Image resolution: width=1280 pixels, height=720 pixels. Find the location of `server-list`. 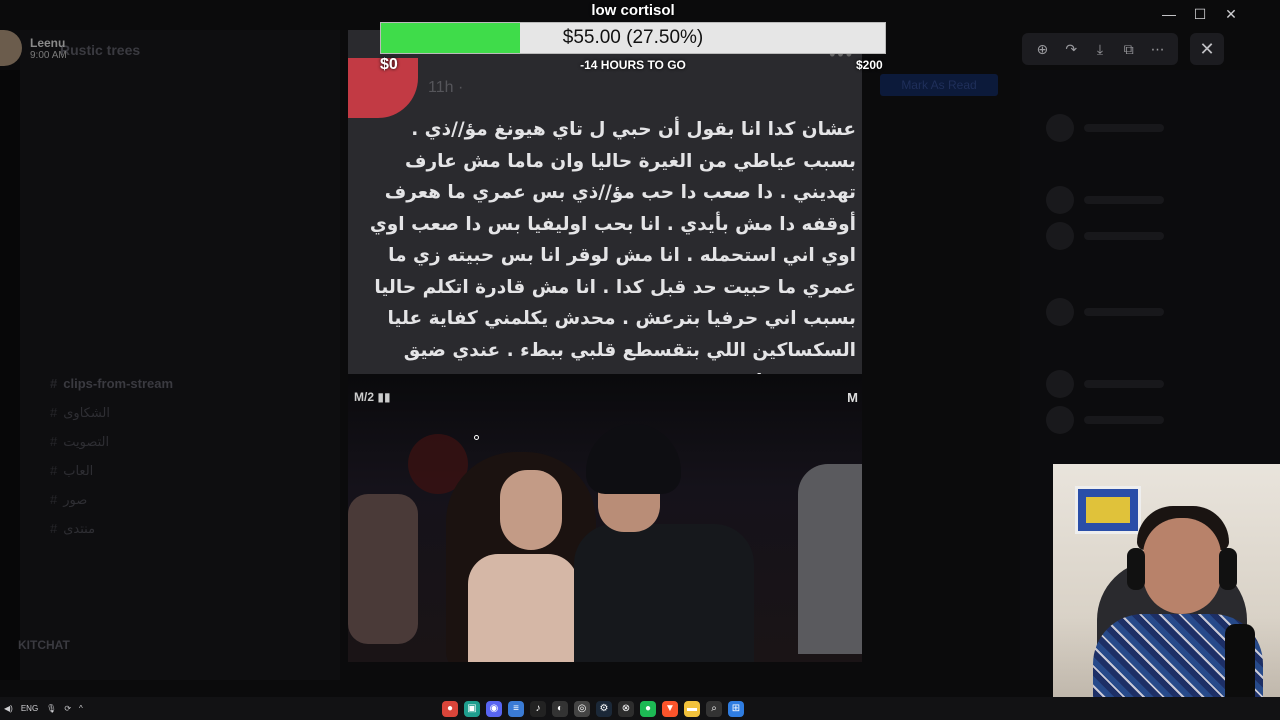

server-list is located at coordinates (10, 375).